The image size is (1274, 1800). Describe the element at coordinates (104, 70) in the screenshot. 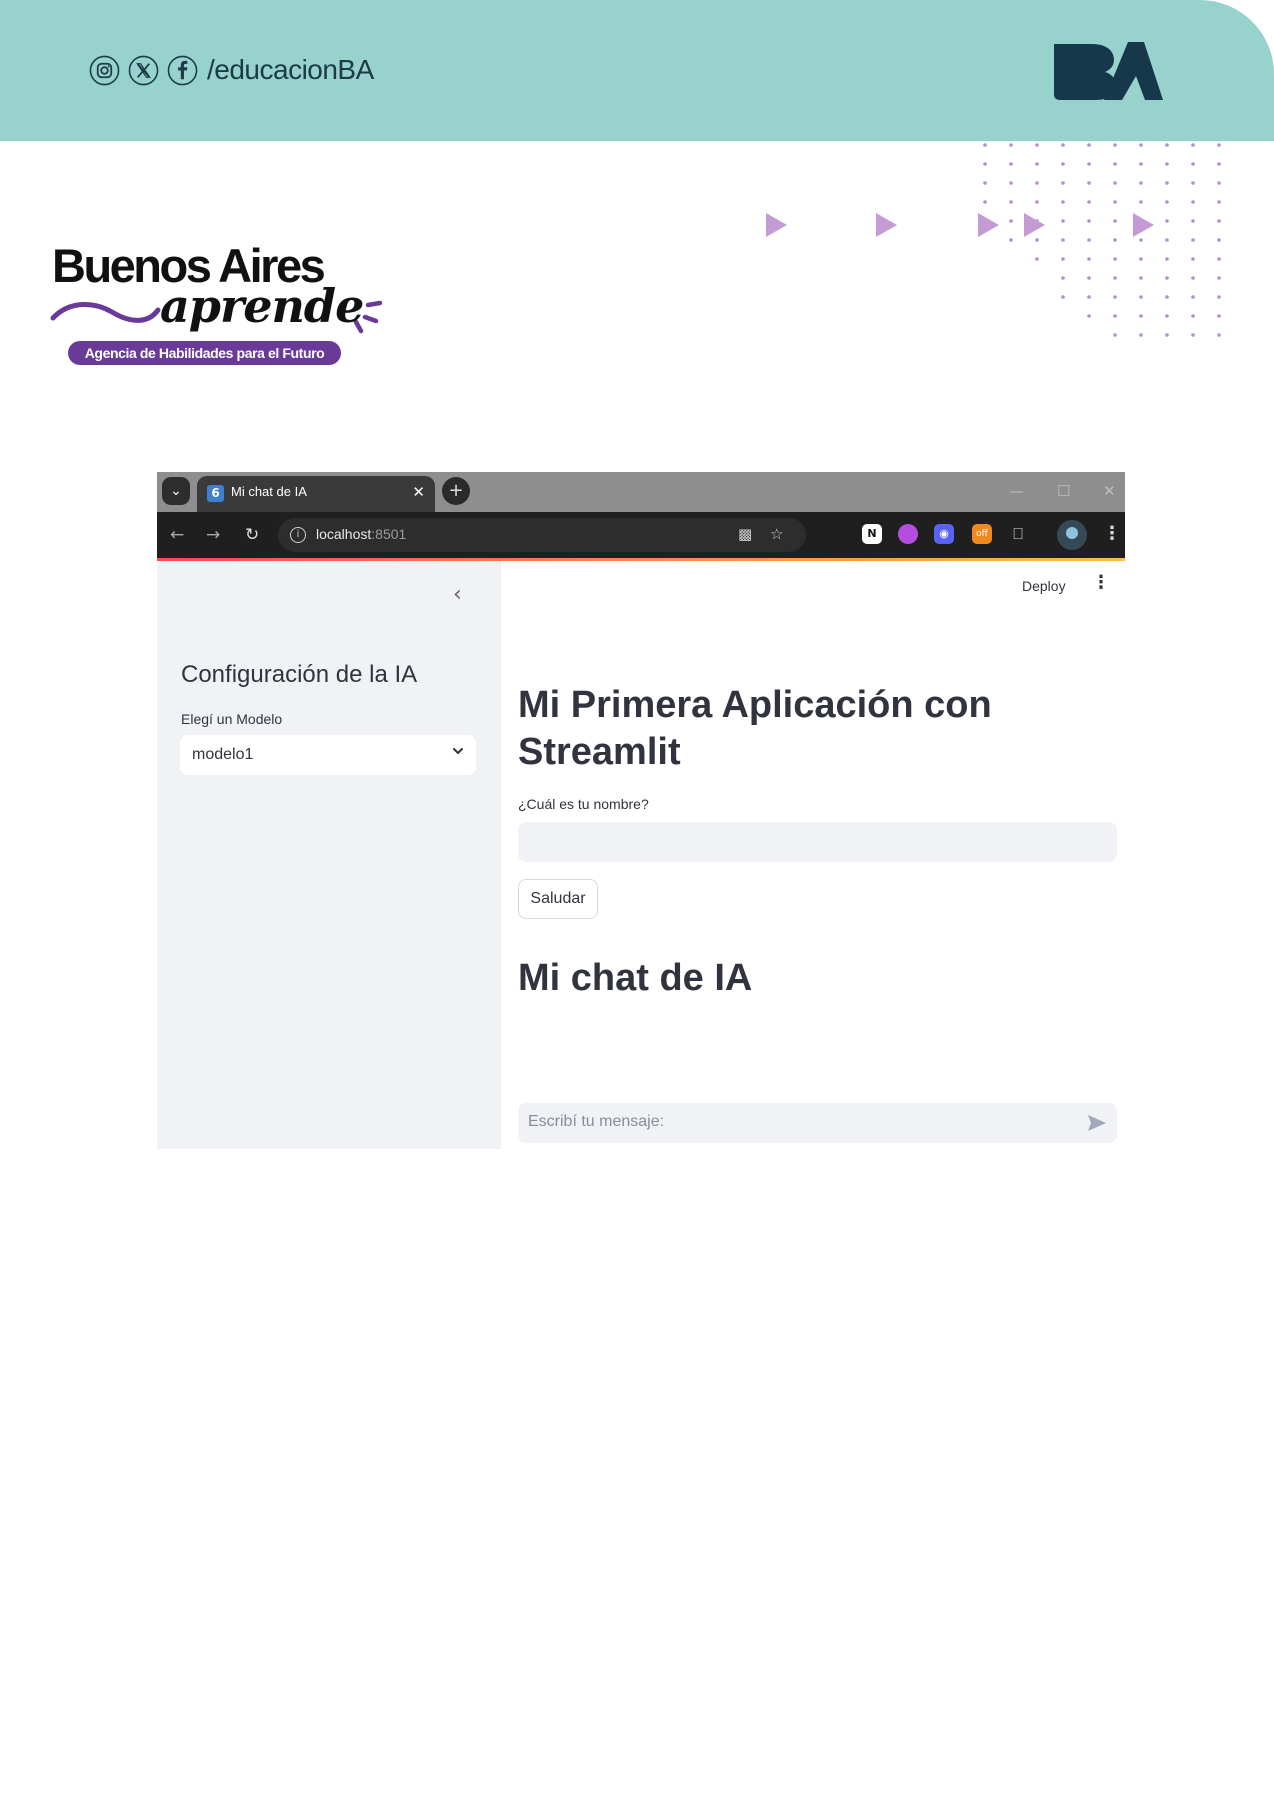

I see `instagram-icon` at that location.